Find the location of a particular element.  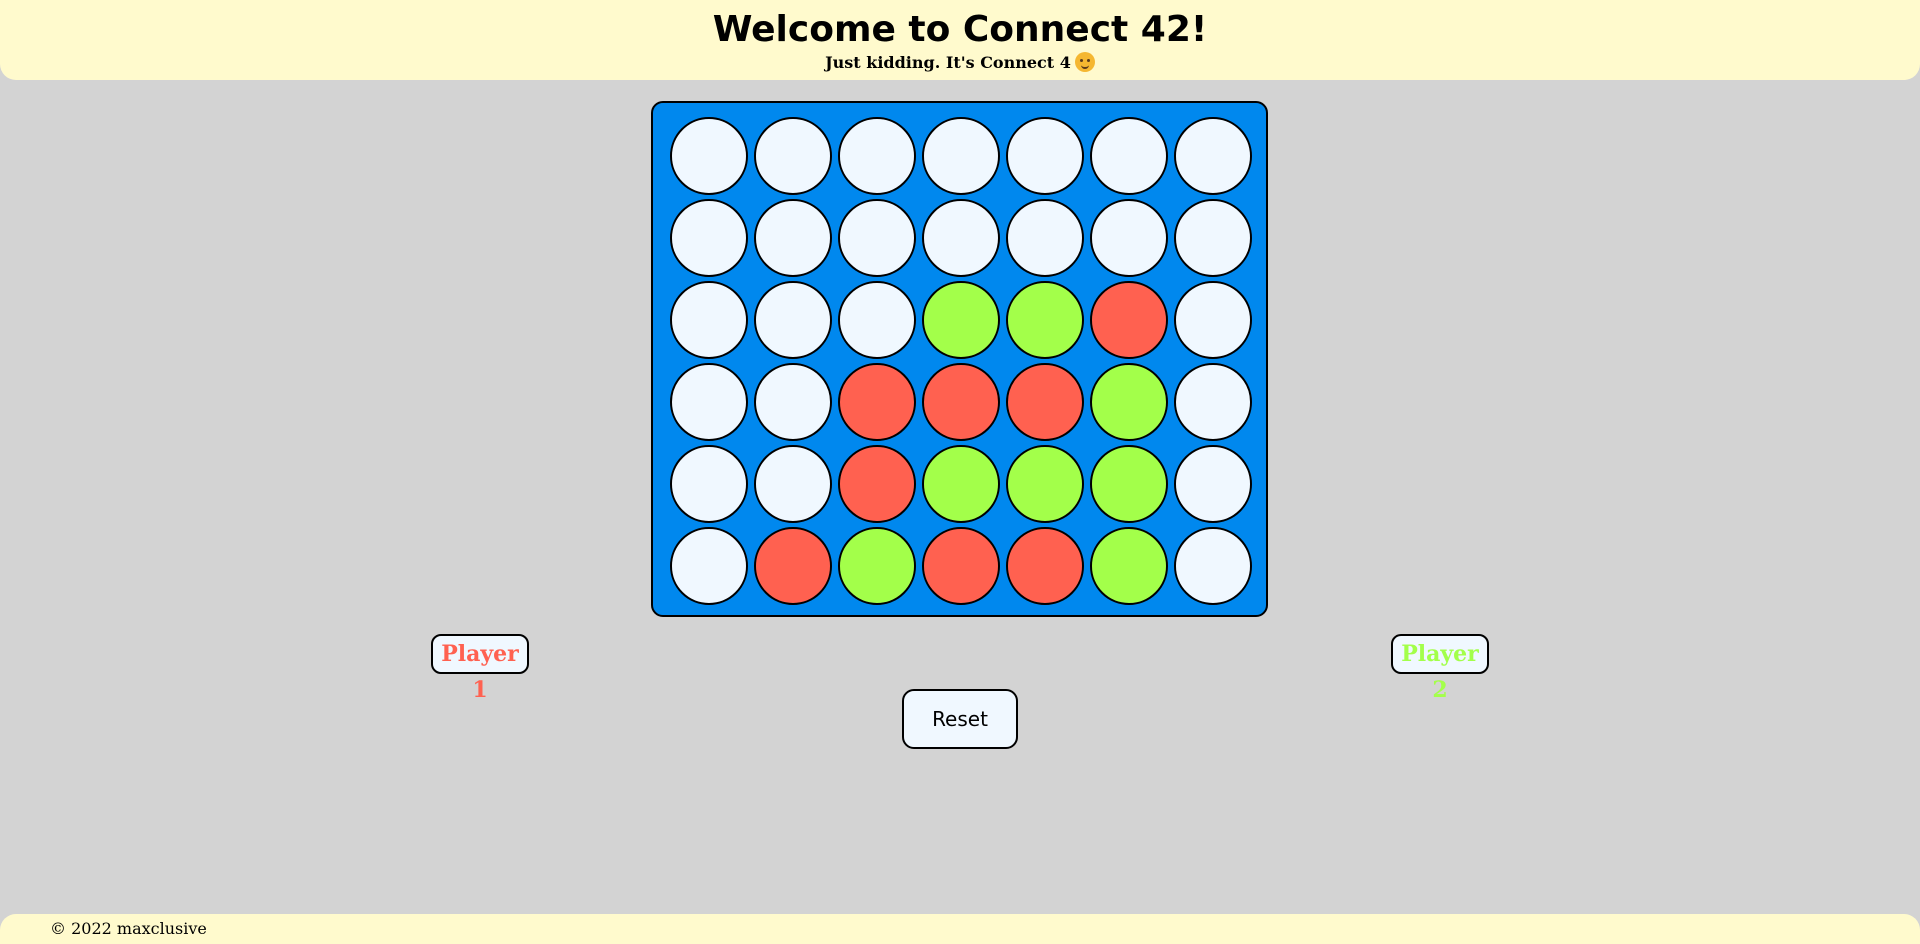

board-cell-r4-c4 is located at coordinates (961, 402).